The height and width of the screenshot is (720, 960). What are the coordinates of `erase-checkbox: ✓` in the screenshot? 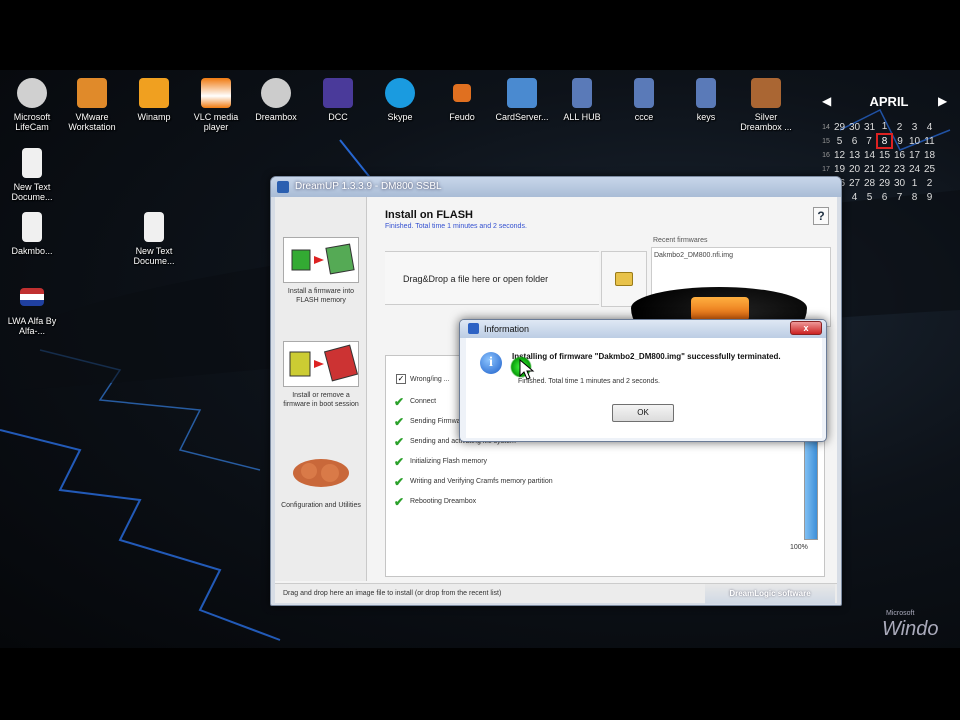 It's located at (401, 379).